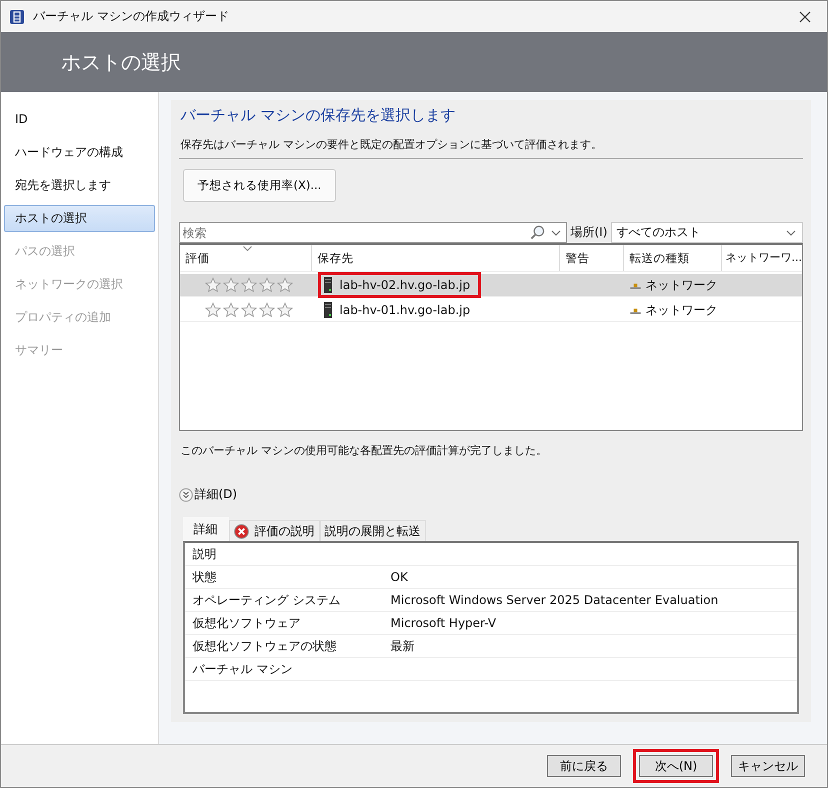  I want to click on close-icon, so click(805, 16).